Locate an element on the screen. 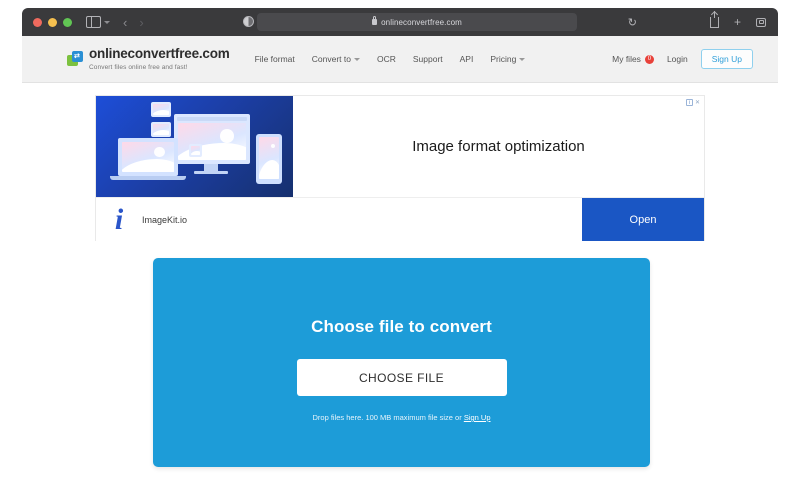  reload-icon: ↻ is located at coordinates (632, 22).